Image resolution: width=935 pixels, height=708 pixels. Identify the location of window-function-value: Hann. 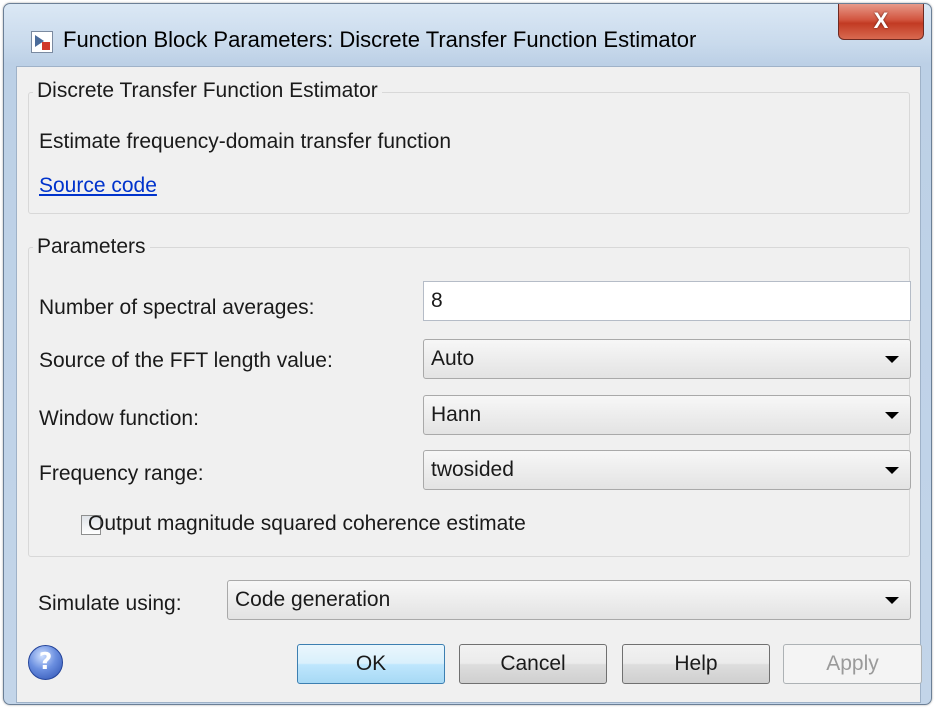
(456, 414).